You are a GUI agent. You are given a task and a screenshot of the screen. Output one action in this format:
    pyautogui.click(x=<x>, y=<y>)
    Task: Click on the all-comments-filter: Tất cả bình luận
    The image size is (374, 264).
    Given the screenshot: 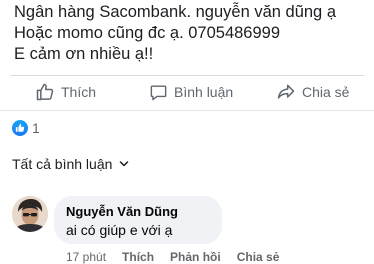 What is the action you would take?
    pyautogui.click(x=71, y=164)
    